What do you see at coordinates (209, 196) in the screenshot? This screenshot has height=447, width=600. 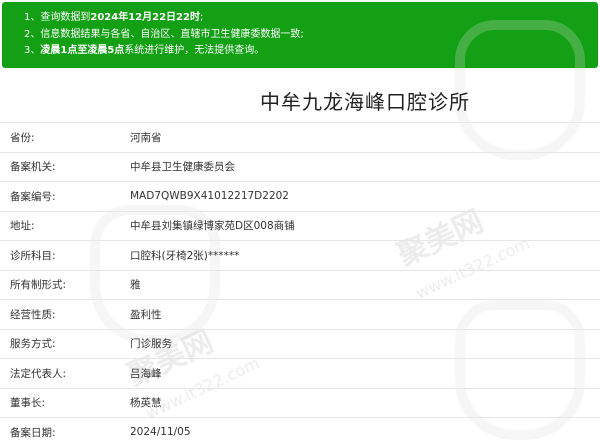 I see `row-value: MAD7QWB9X41012217D2202` at bounding box center [209, 196].